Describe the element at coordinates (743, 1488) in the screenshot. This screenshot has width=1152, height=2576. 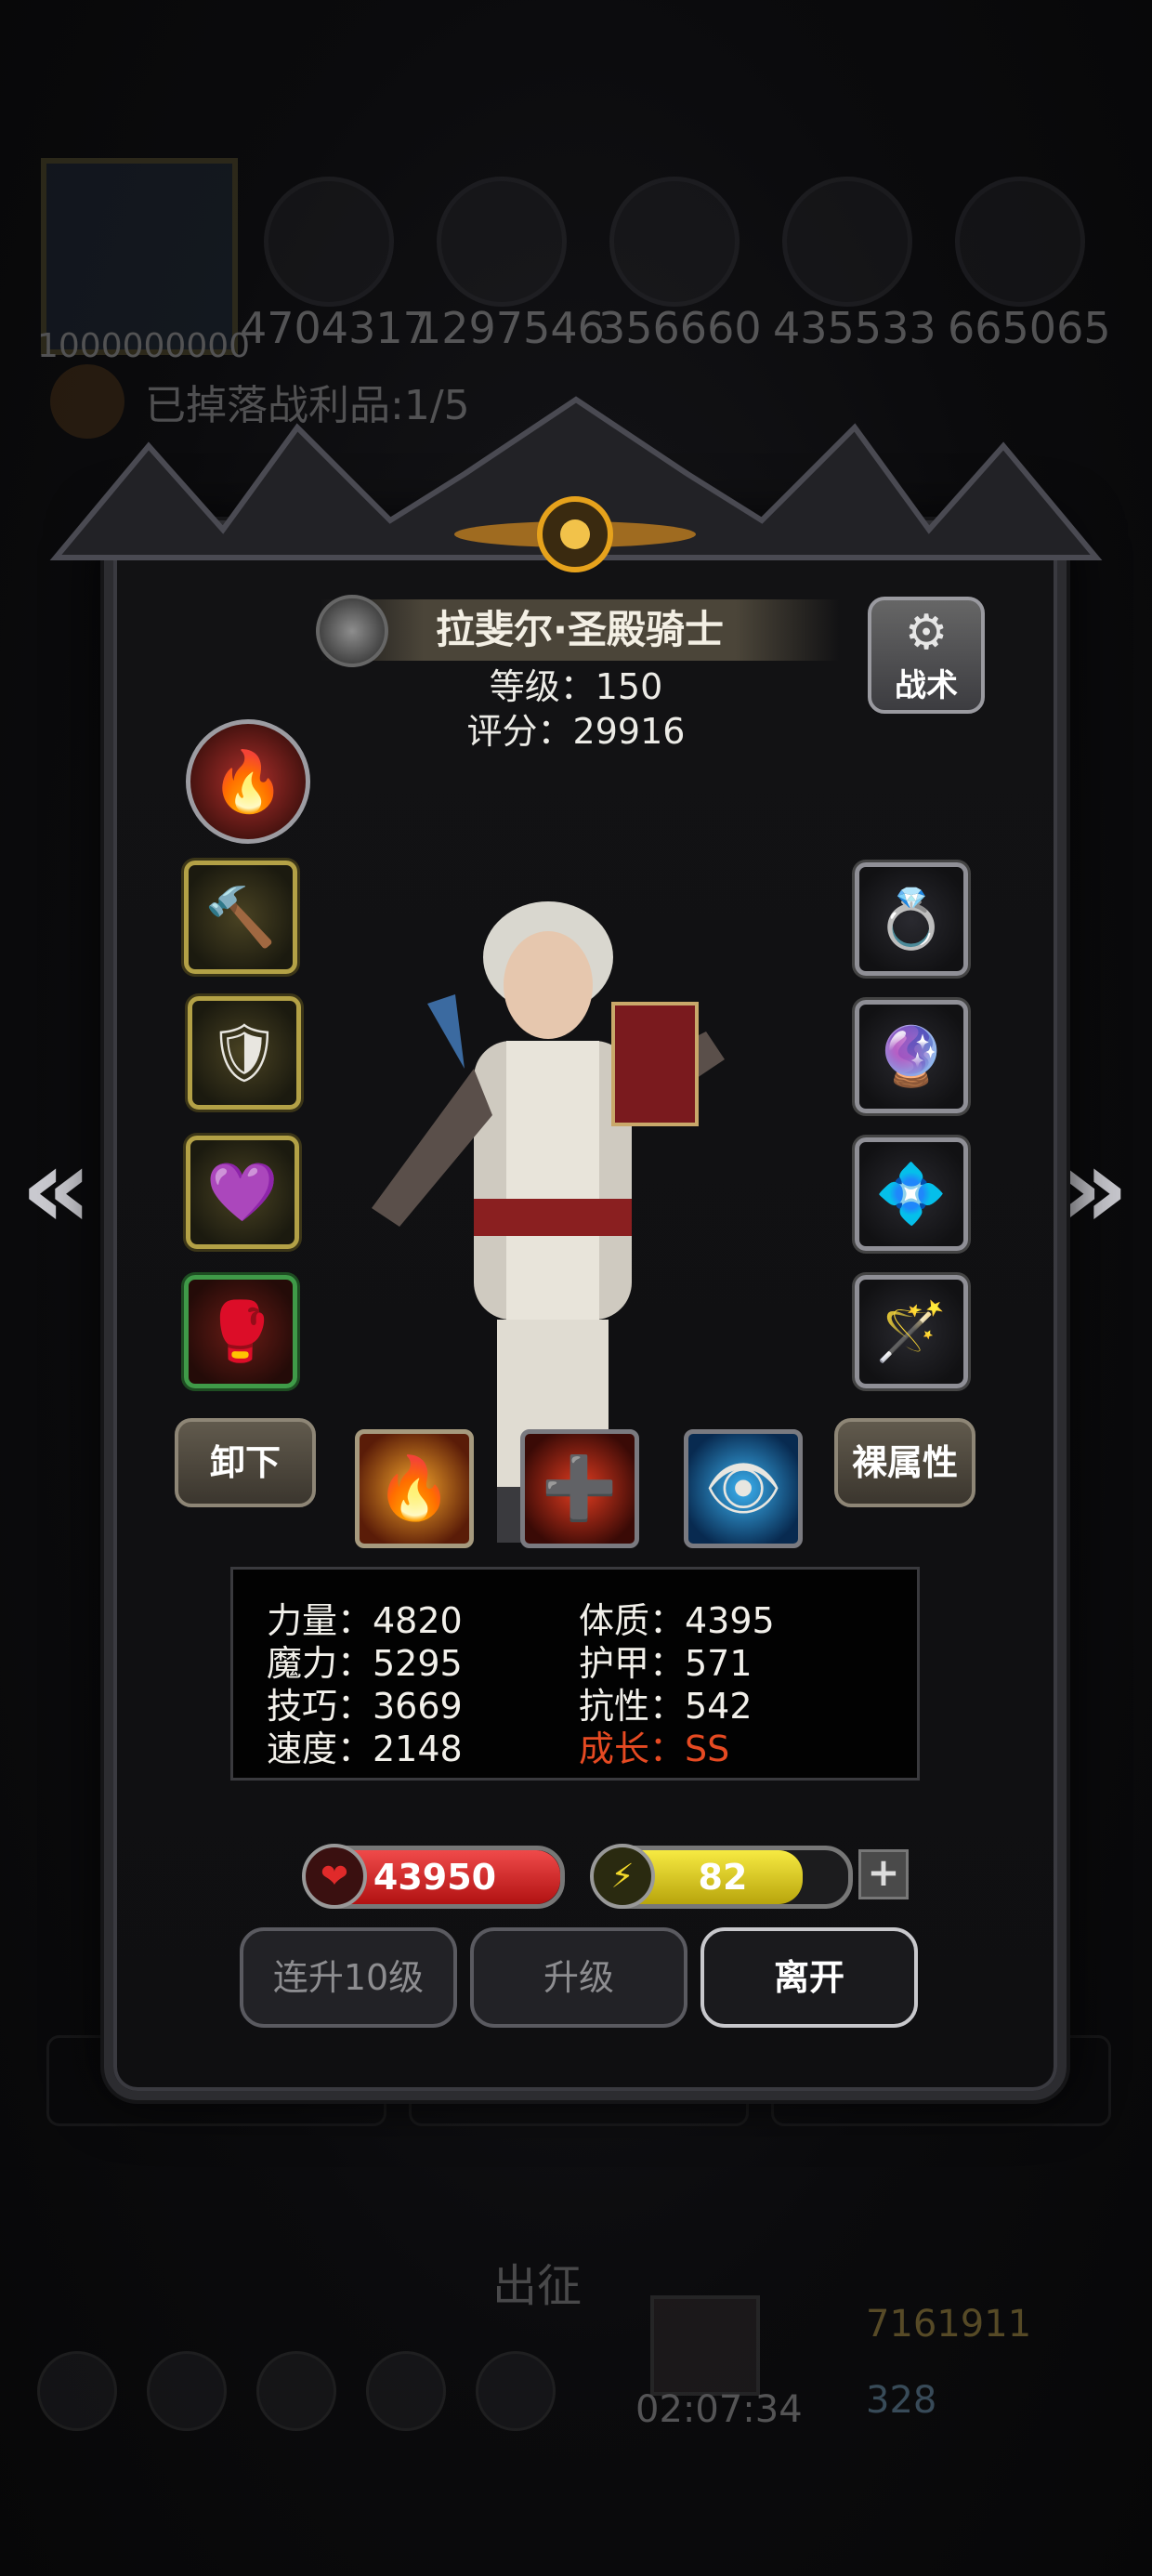
I see `eye-skill-icon: 👁` at that location.